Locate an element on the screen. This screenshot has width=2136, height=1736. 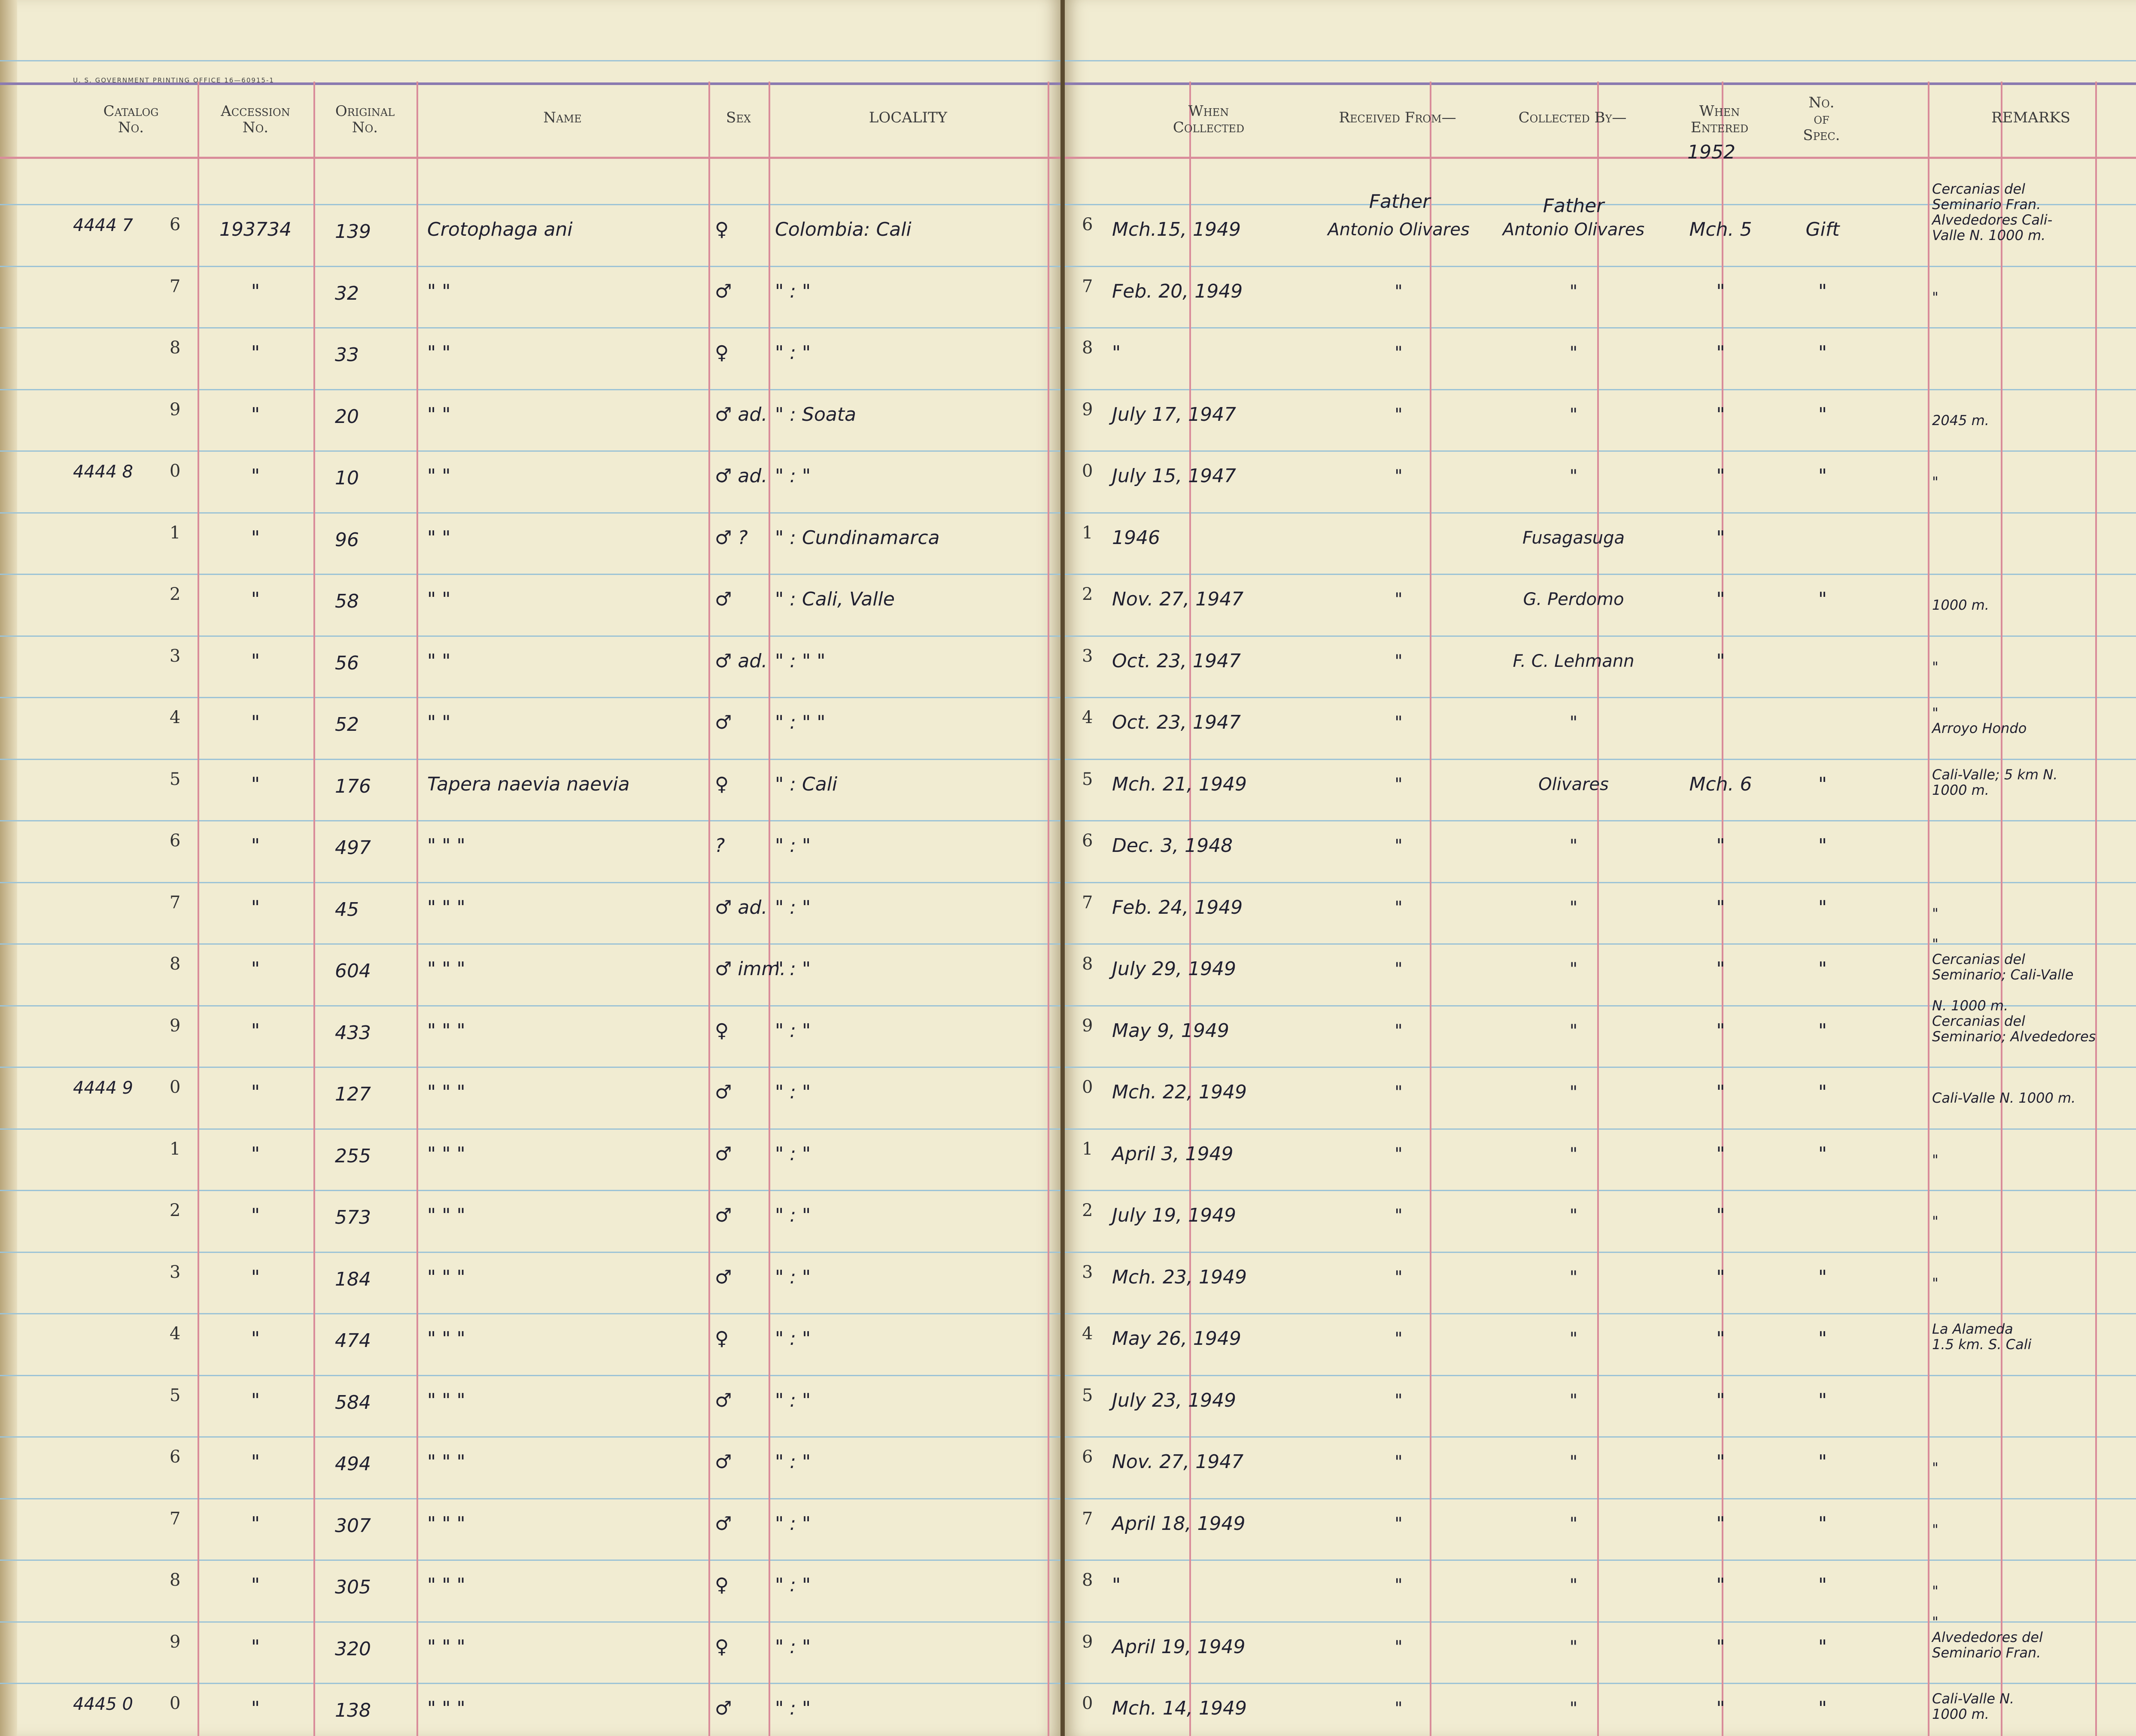
sex: ♂ ? is located at coordinates (731, 537).